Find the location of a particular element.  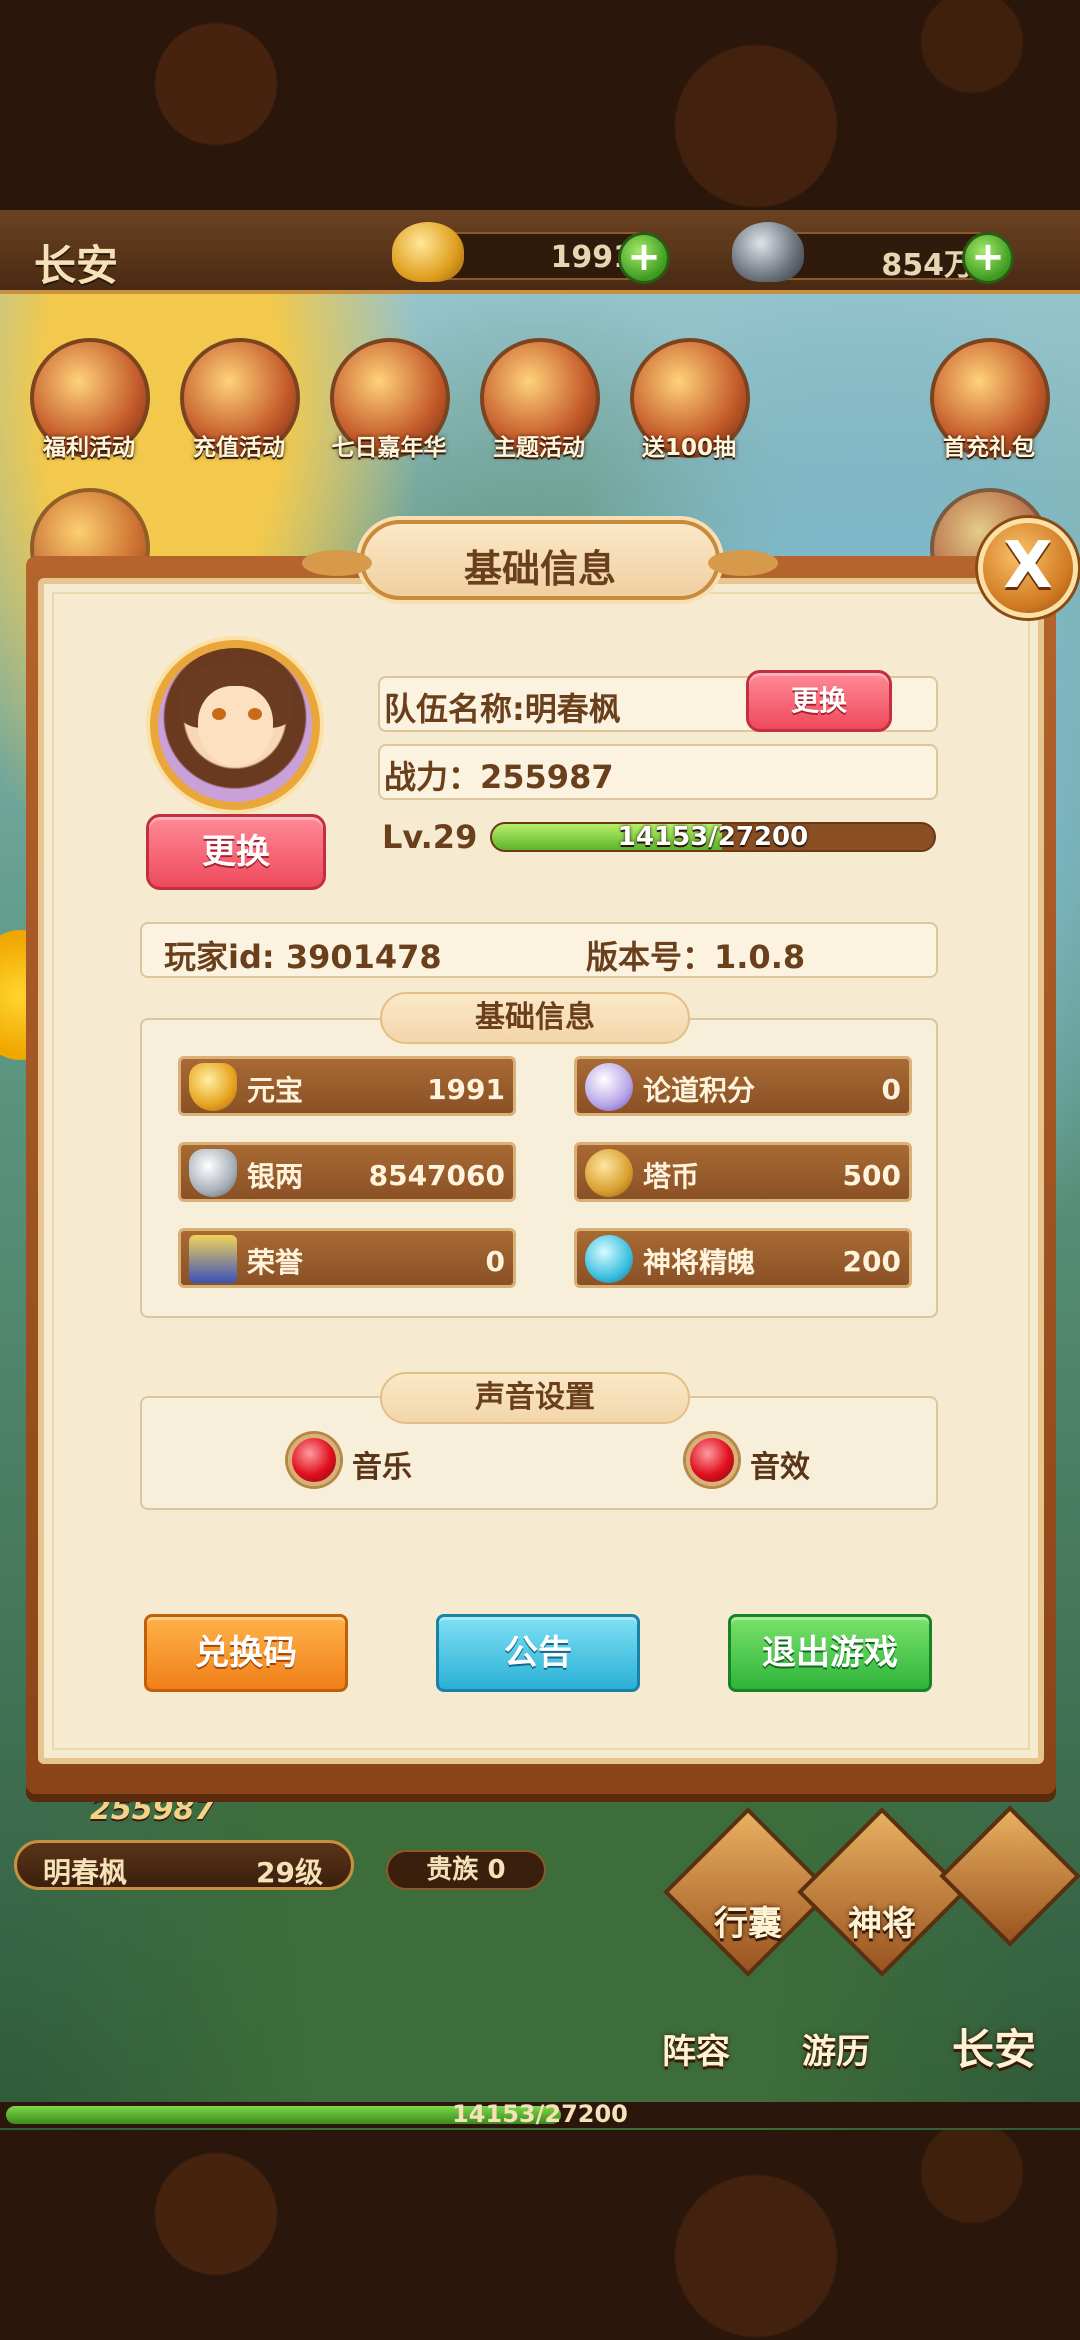

resource-name: 银两 is located at coordinates (275, 1176).